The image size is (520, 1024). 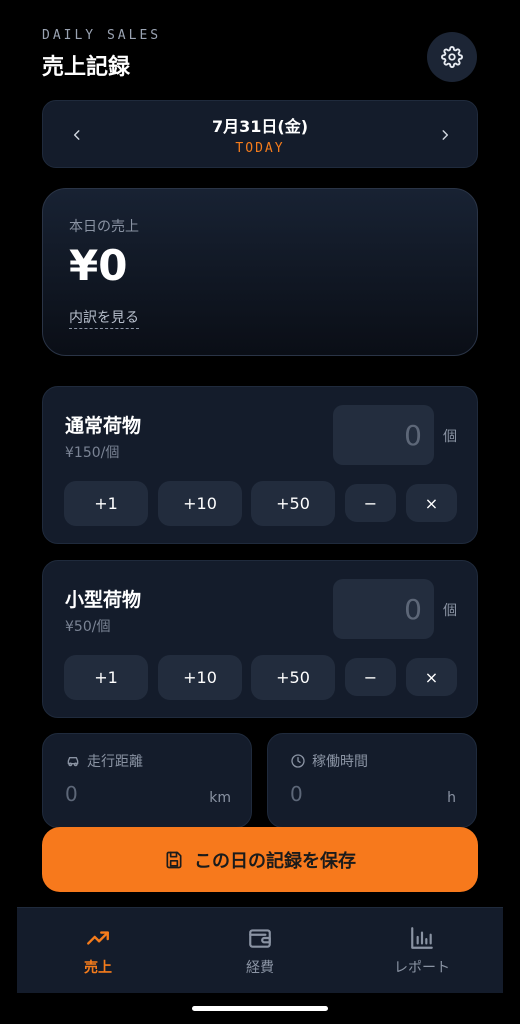 What do you see at coordinates (147, 780) in the screenshot?
I see `distance-card: 走行距離 0 km` at bounding box center [147, 780].